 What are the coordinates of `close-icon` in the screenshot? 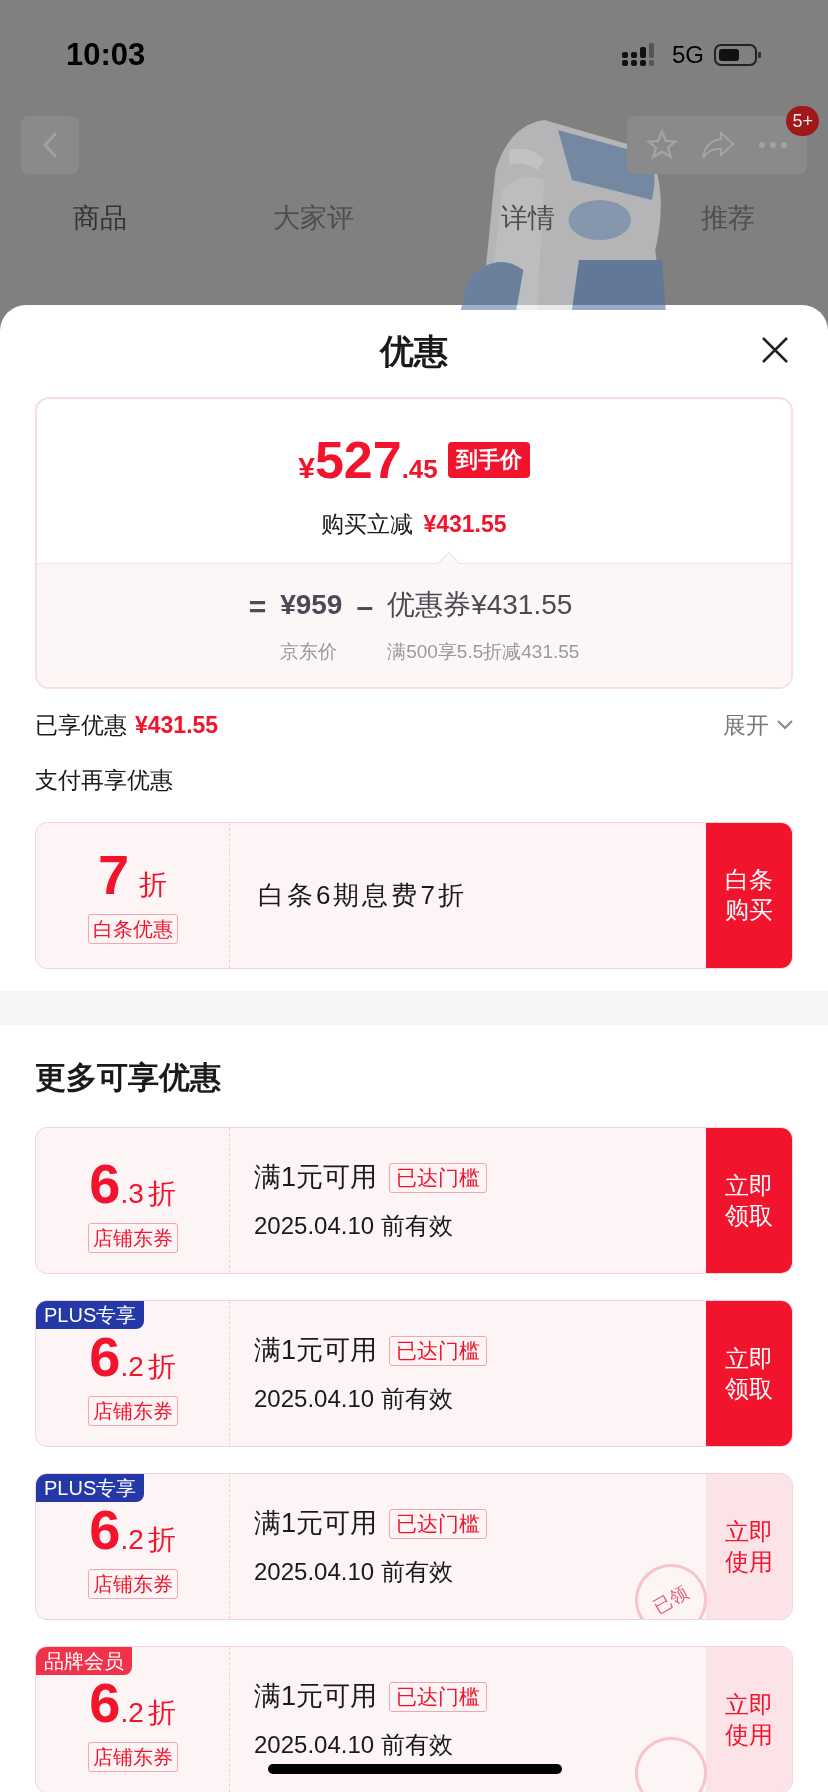 It's located at (775, 350).